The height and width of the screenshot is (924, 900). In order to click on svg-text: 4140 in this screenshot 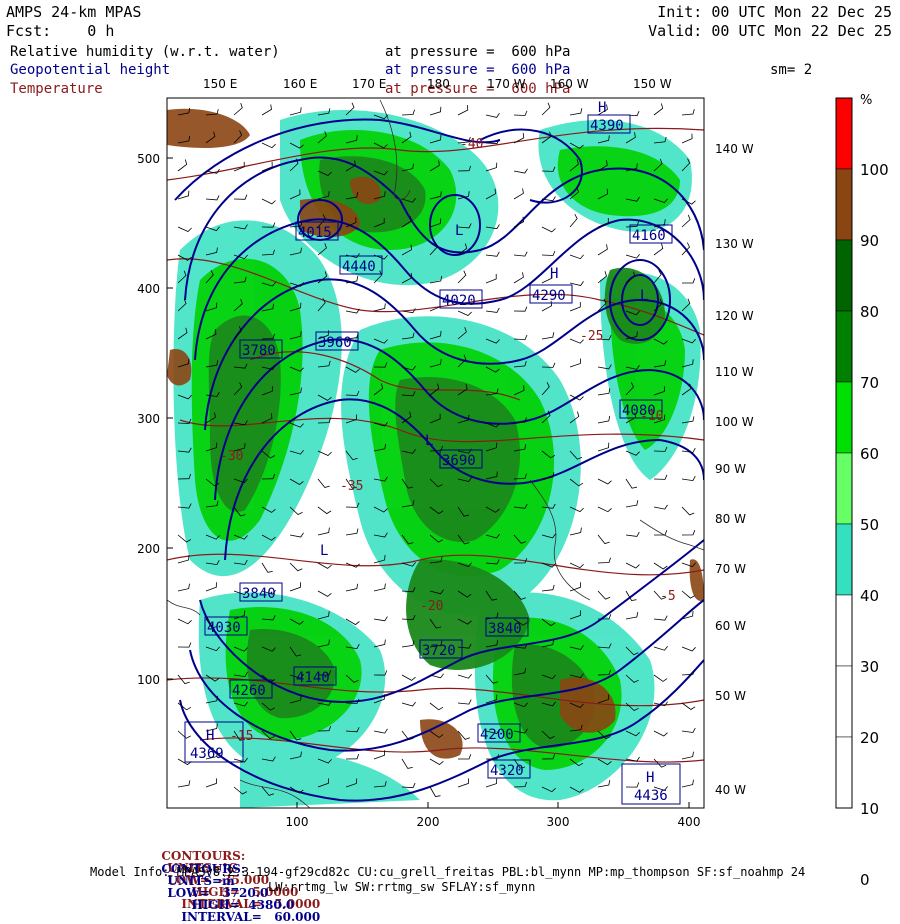, I will do `click(313, 678)`.